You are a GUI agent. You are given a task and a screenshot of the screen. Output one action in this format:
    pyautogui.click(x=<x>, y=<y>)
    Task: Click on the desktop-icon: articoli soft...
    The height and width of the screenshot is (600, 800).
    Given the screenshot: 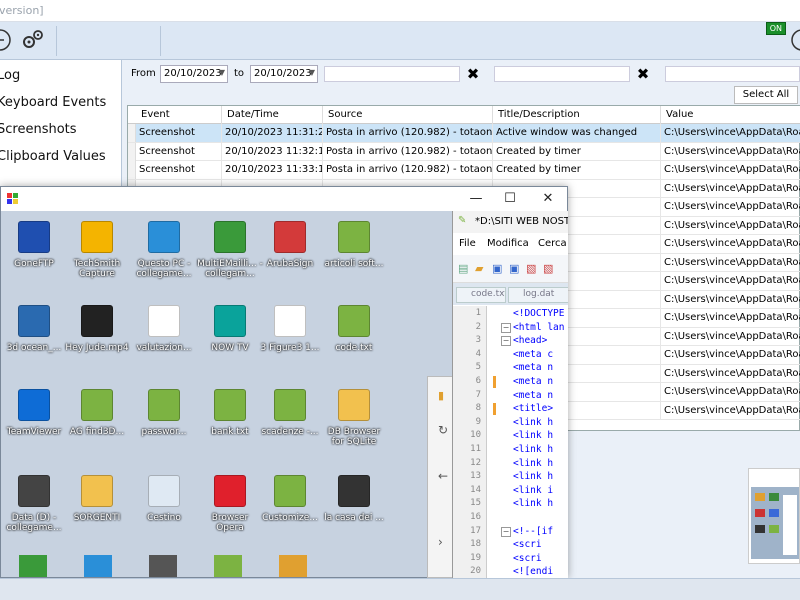 What is the action you would take?
    pyautogui.click(x=354, y=243)
    